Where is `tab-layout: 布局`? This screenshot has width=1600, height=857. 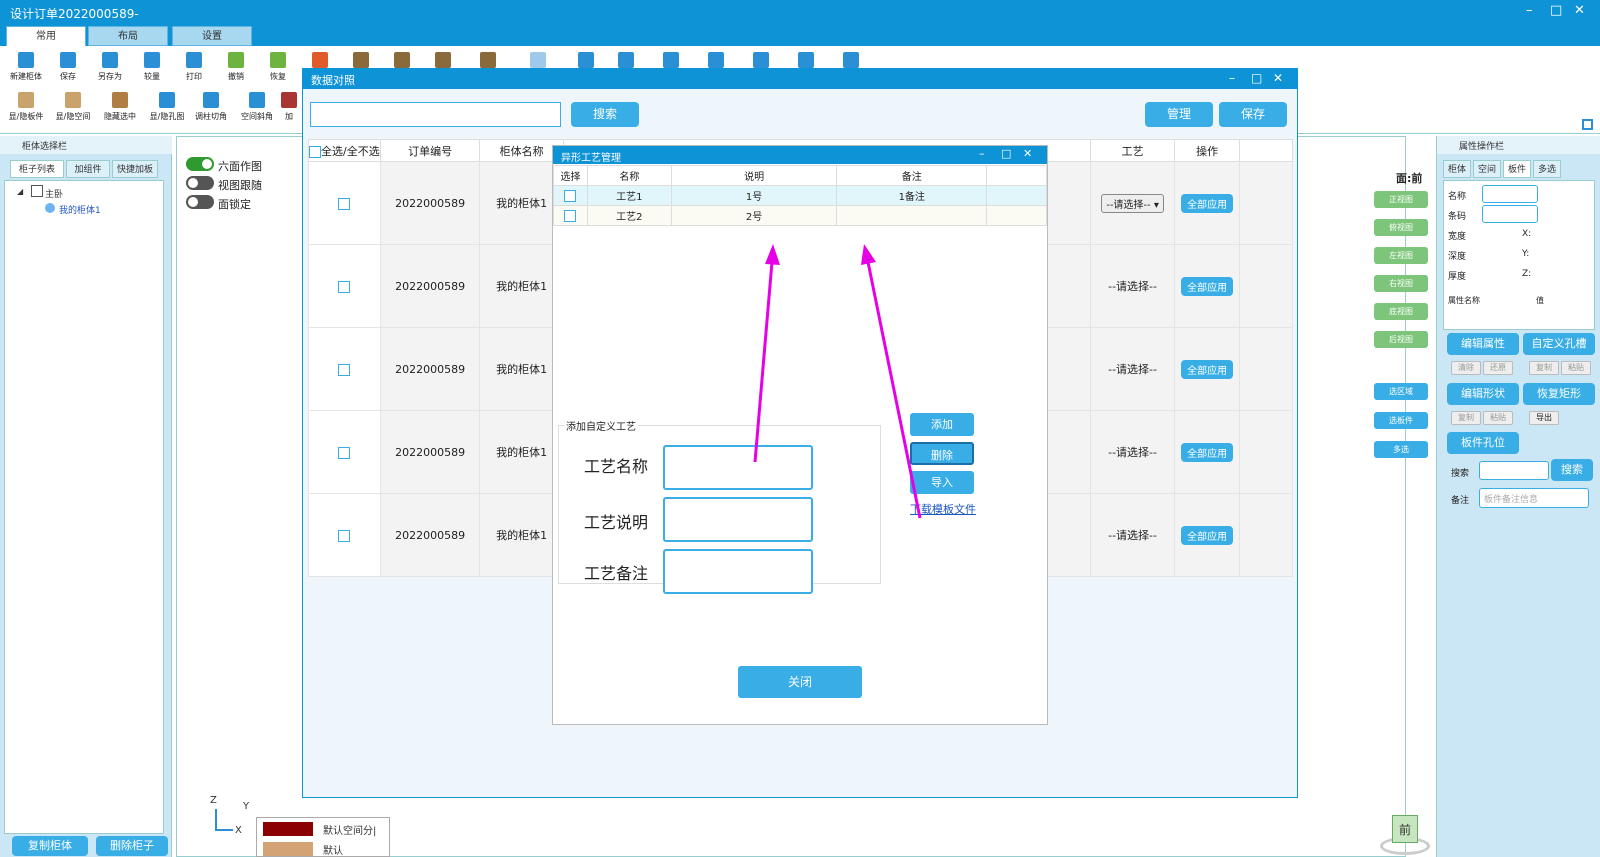
tab-layout: 布局 is located at coordinates (128, 36).